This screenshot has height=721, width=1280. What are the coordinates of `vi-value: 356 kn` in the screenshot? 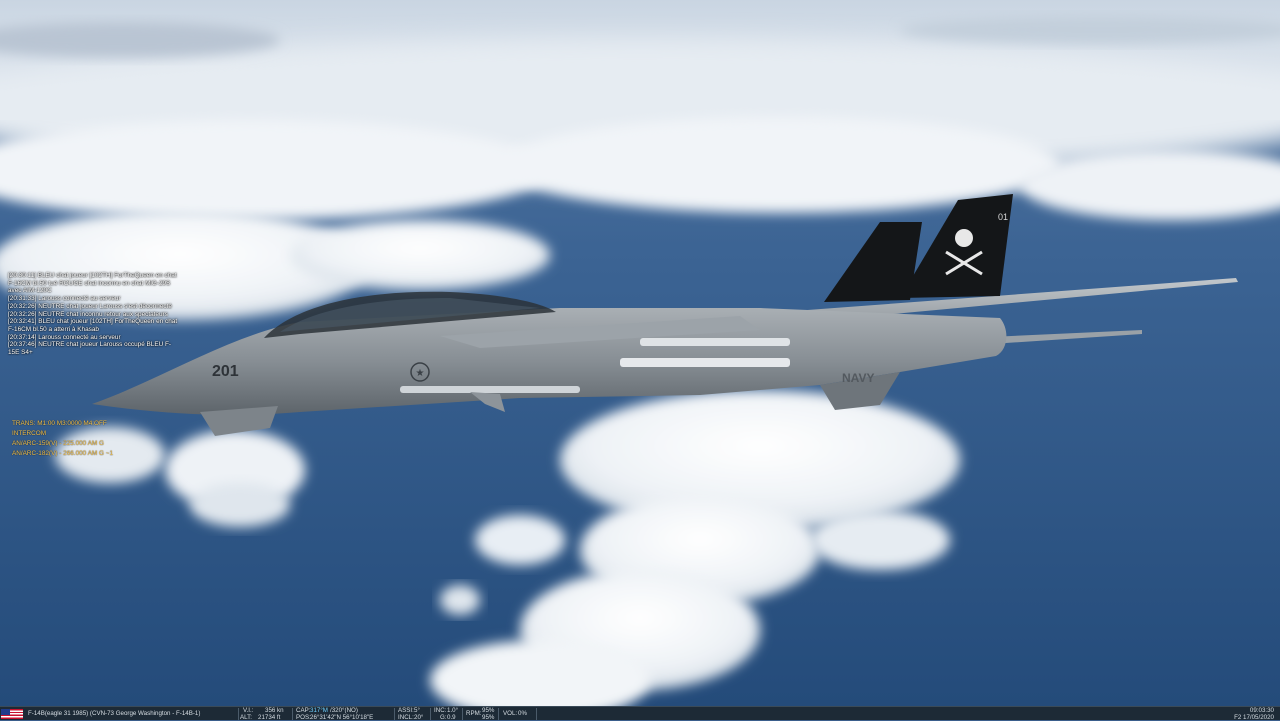 It's located at (274, 710).